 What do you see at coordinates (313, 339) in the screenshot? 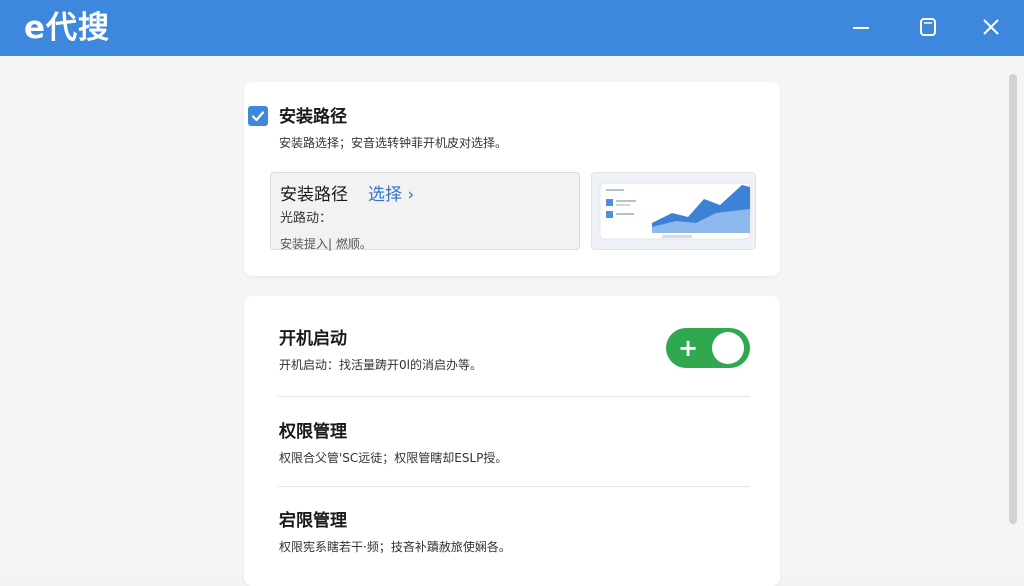
I see `startup-heading: 开机启动` at bounding box center [313, 339].